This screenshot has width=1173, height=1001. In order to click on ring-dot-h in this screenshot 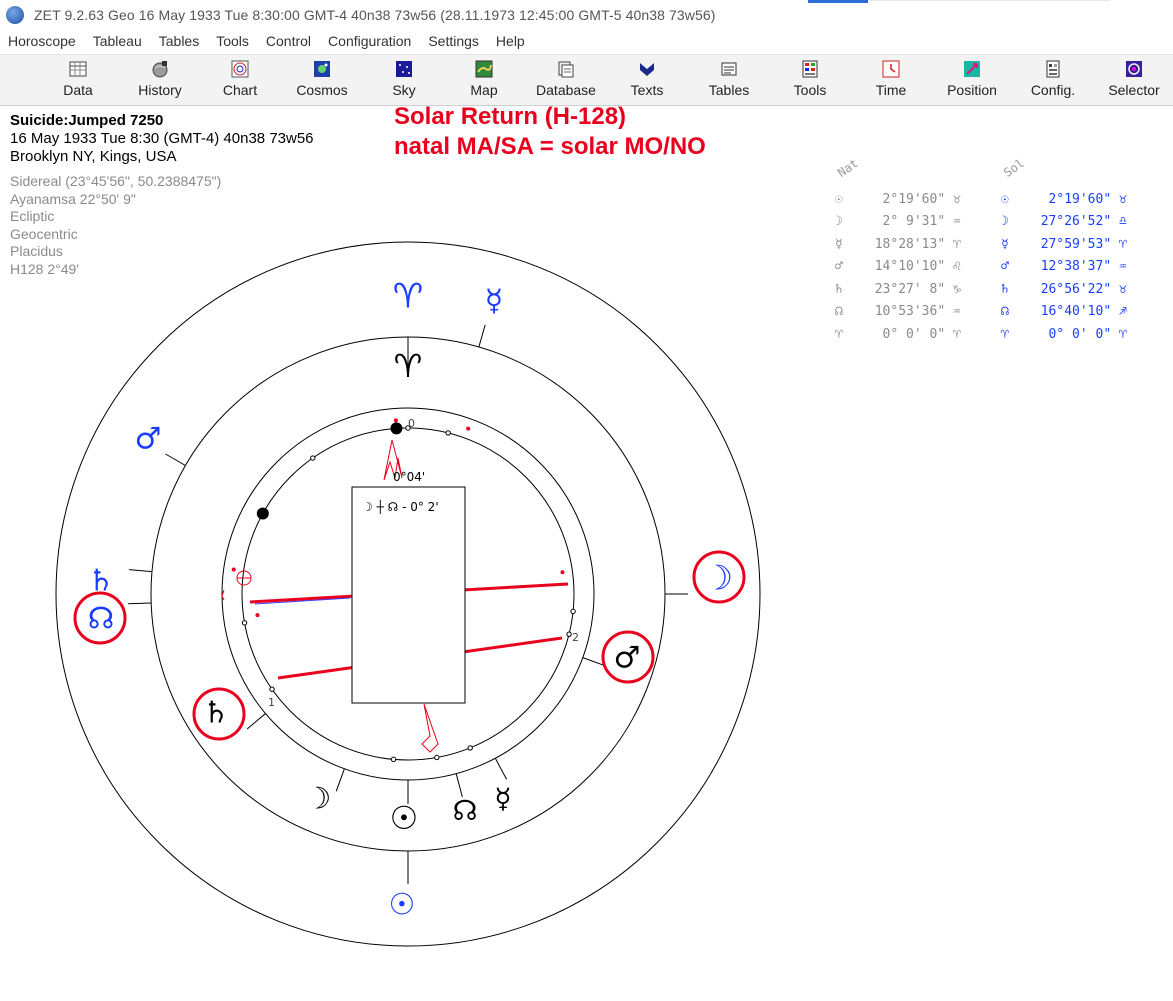, I will do `click(437, 757)`.